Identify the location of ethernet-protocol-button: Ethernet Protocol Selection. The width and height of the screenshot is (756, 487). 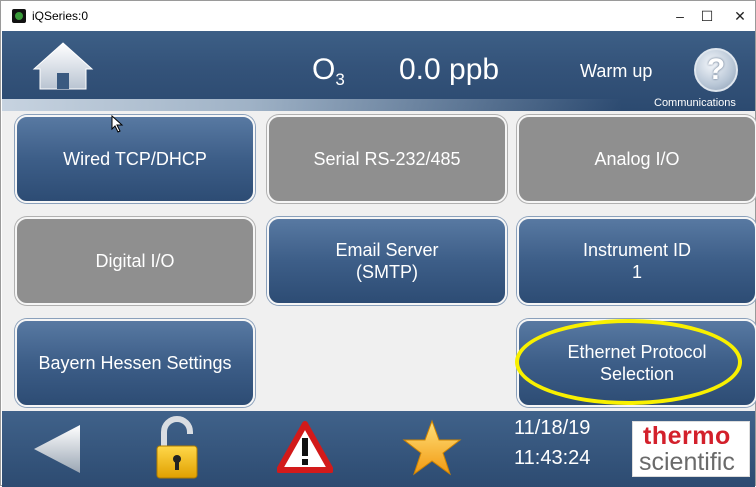
(636, 363).